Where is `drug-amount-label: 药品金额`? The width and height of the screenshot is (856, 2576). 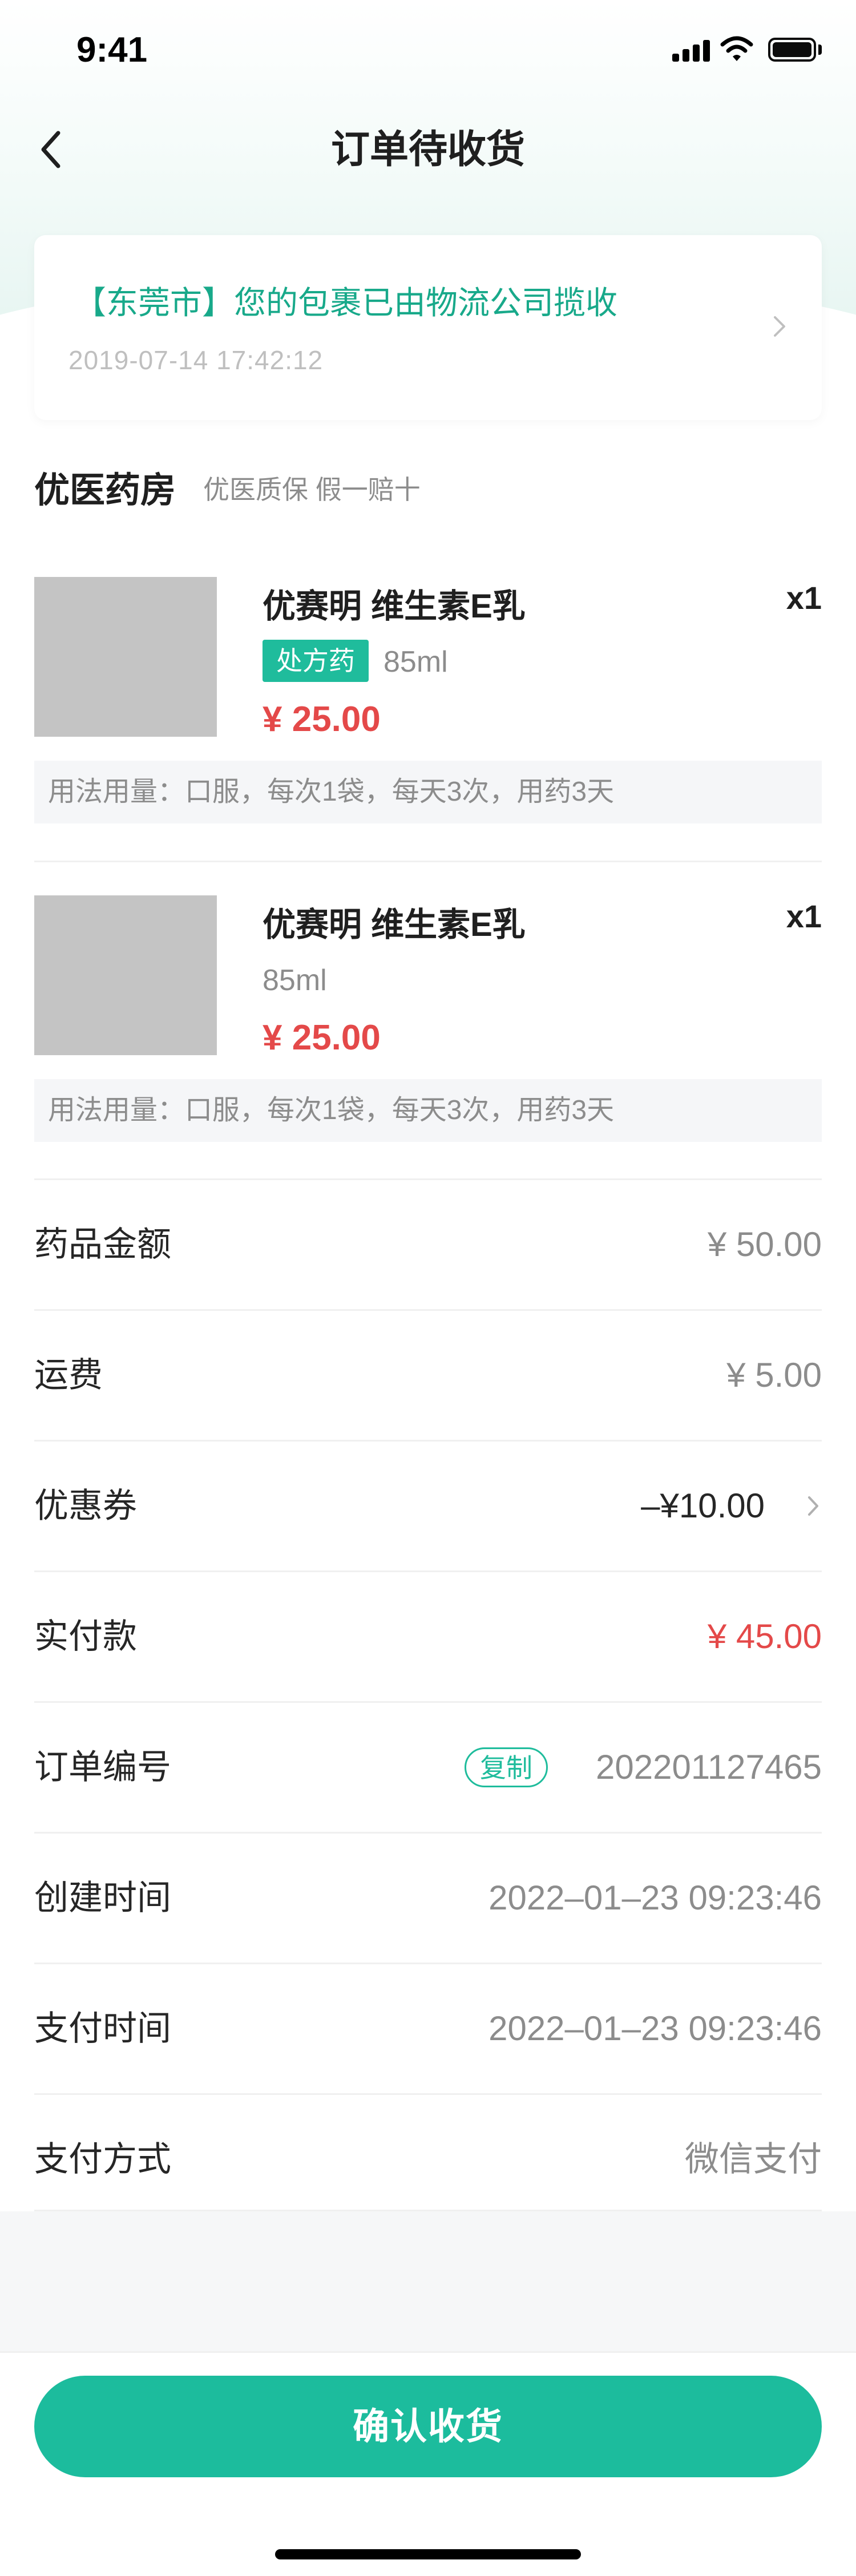
drug-amount-label: 药品金额 is located at coordinates (102, 1244).